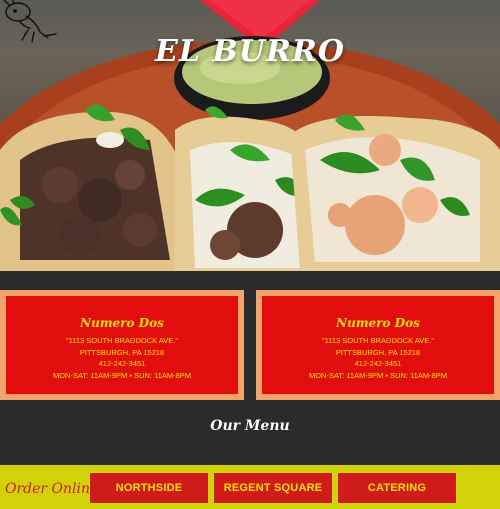 This screenshot has height=509, width=500. What do you see at coordinates (273, 488) in the screenshot?
I see `order-regent-square-button: REGENT SQUARE` at bounding box center [273, 488].